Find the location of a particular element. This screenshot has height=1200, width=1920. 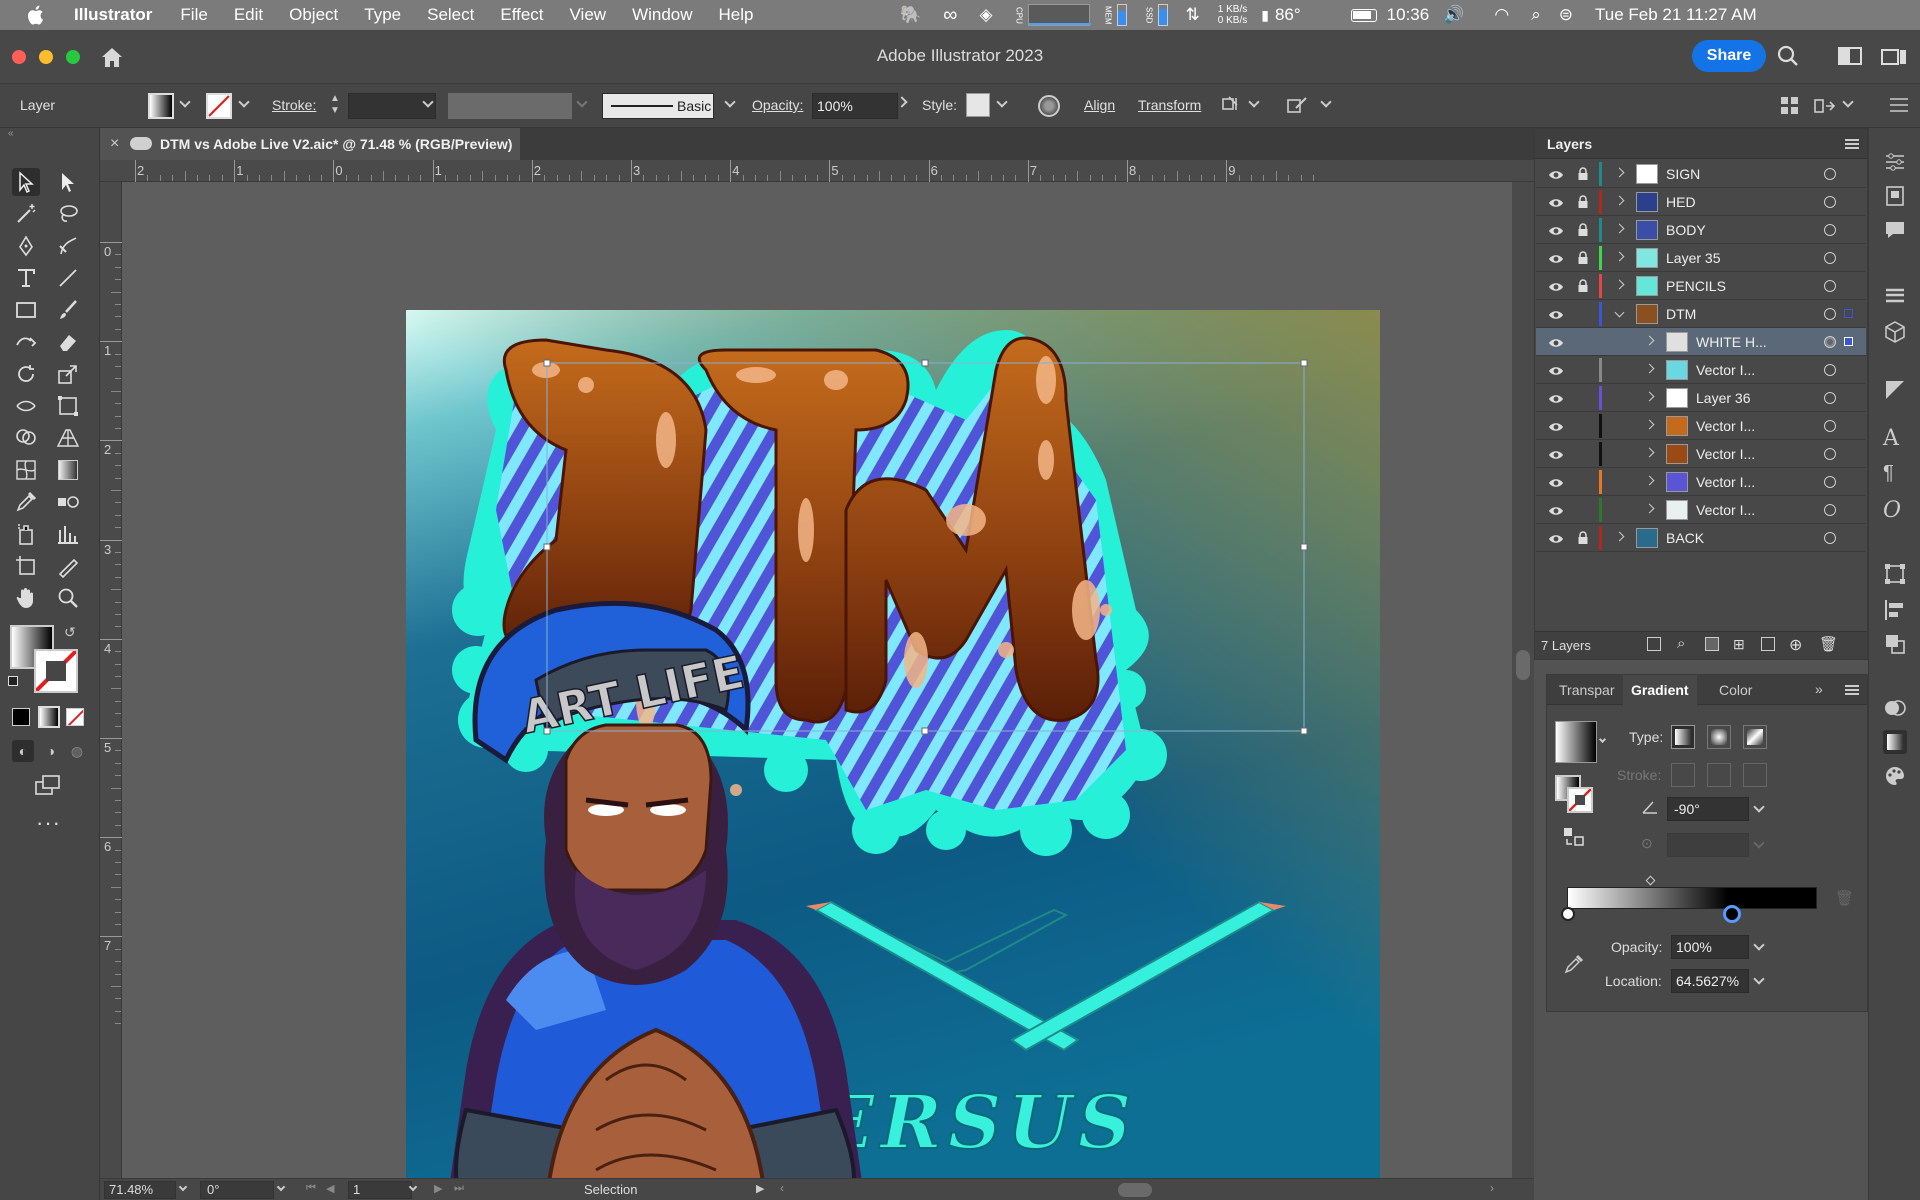

transform-again-dropdown-icon is located at coordinates (1848, 102).